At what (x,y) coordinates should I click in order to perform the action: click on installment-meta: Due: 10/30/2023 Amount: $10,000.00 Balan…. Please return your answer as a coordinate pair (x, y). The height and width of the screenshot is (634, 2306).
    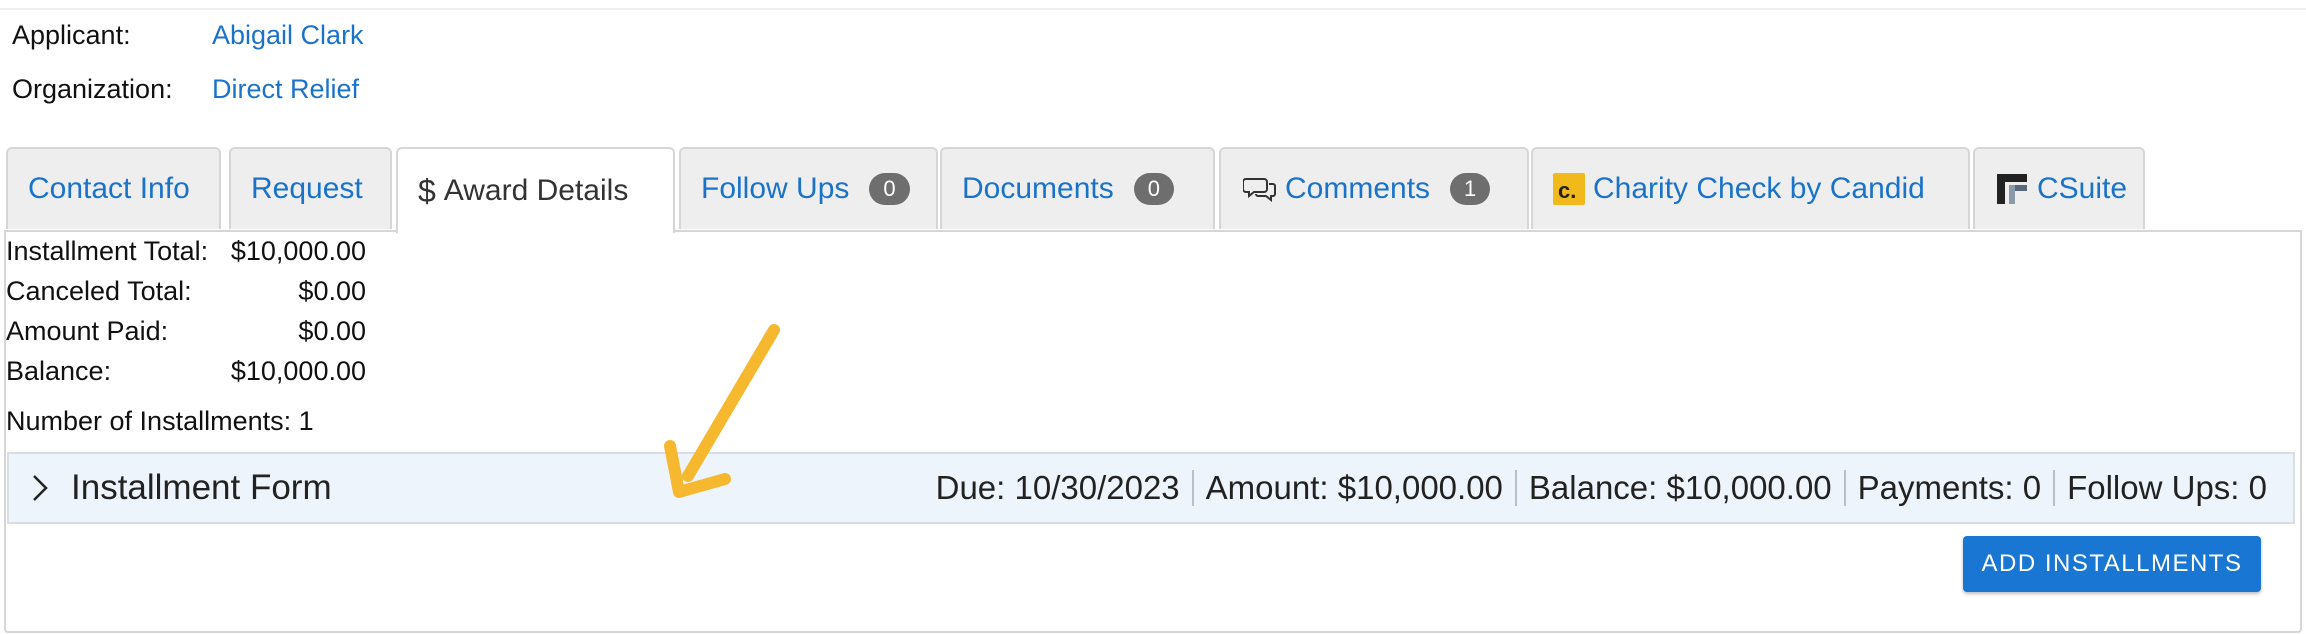
    Looking at the image, I should click on (1614, 488).